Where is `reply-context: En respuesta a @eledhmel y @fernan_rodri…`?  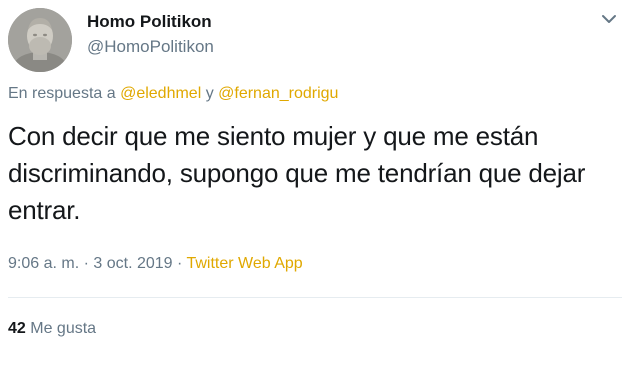 reply-context: En respuesta a @eledhmel y @fernan_rodri… is located at coordinates (173, 94).